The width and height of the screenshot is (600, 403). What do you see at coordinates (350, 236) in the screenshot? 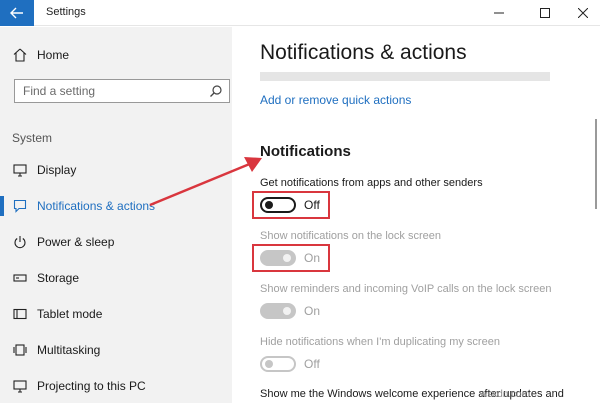
I see `lock-screen-notifications-label: Show notifications on the lock screen` at bounding box center [350, 236].